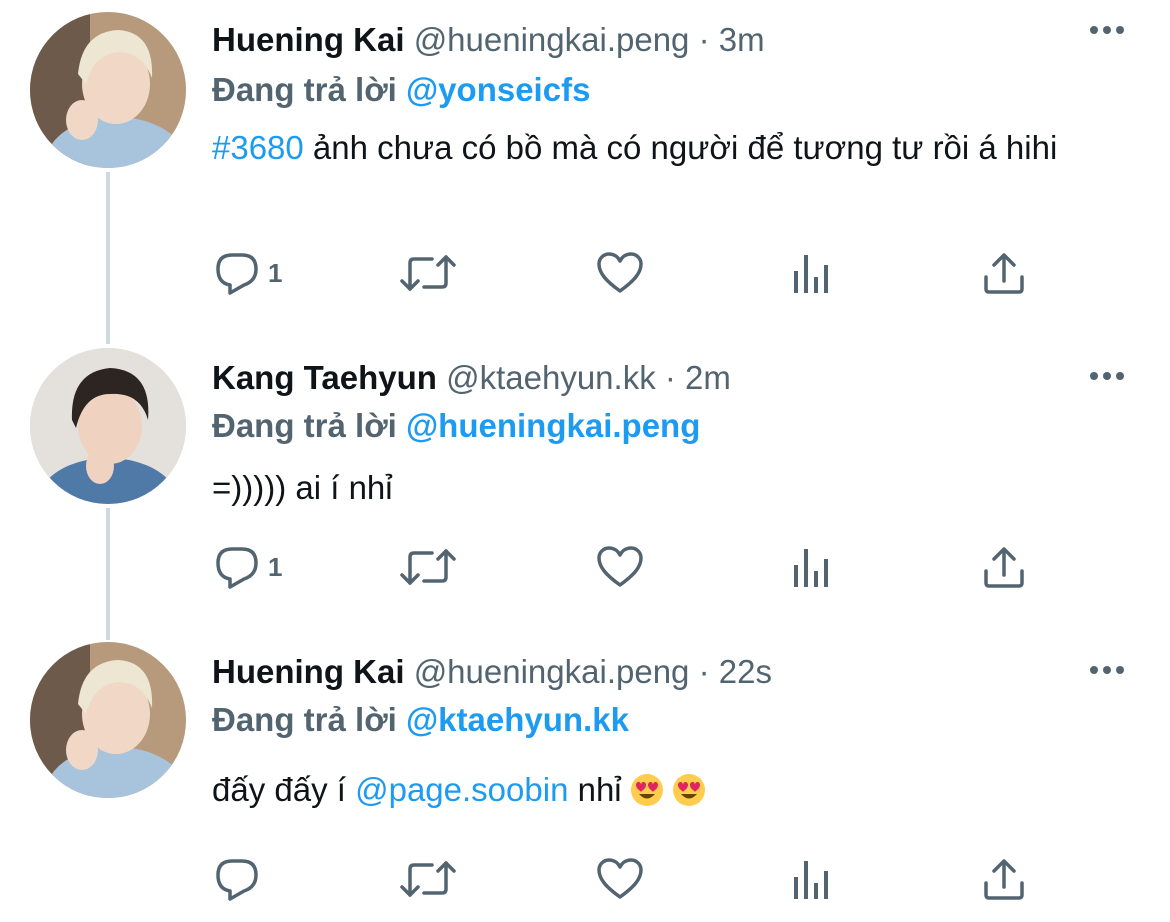 This screenshot has height=922, width=1170. Describe the element at coordinates (324, 377) in the screenshot. I see `display-name: Kang Taehyun` at that location.